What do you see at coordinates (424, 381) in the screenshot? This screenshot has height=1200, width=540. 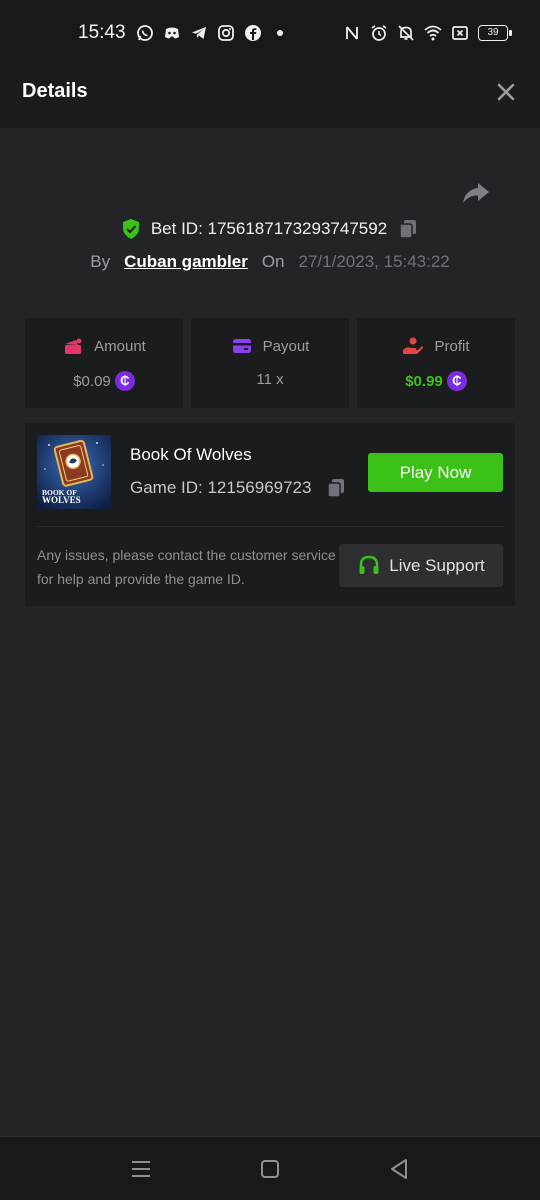 I see `profit-value: $0.99` at bounding box center [424, 381].